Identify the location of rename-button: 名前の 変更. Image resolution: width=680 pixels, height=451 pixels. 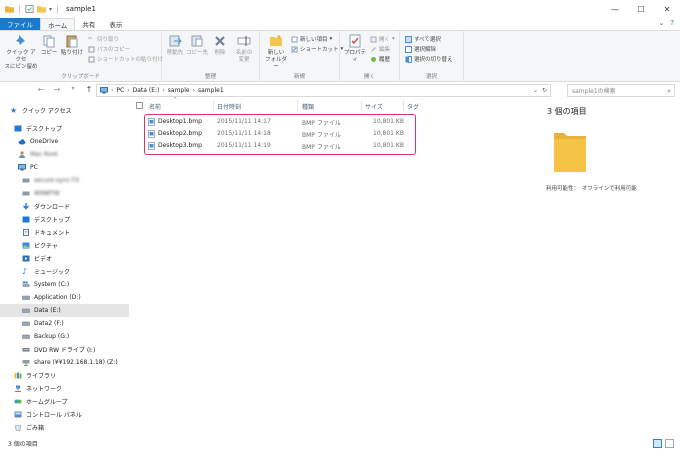
(244, 49).